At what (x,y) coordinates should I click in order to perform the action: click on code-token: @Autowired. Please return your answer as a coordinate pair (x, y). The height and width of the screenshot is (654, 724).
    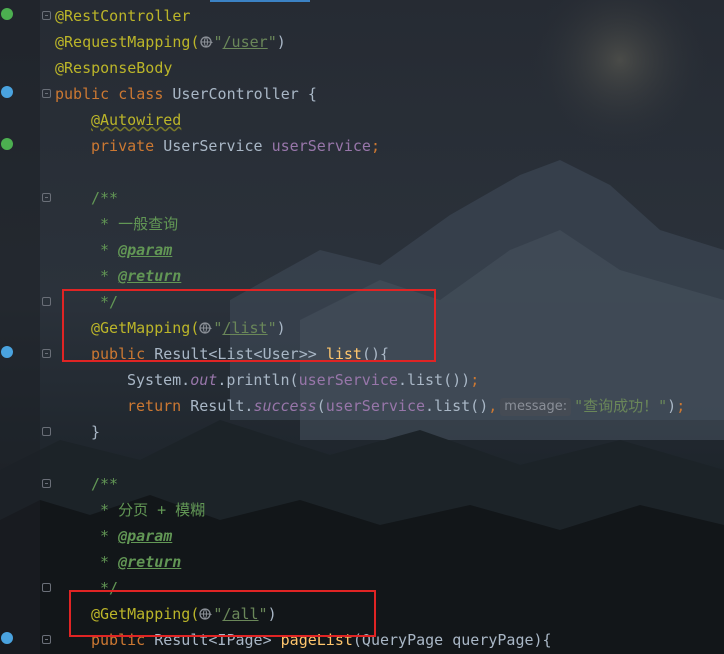
    Looking at the image, I should click on (136, 120).